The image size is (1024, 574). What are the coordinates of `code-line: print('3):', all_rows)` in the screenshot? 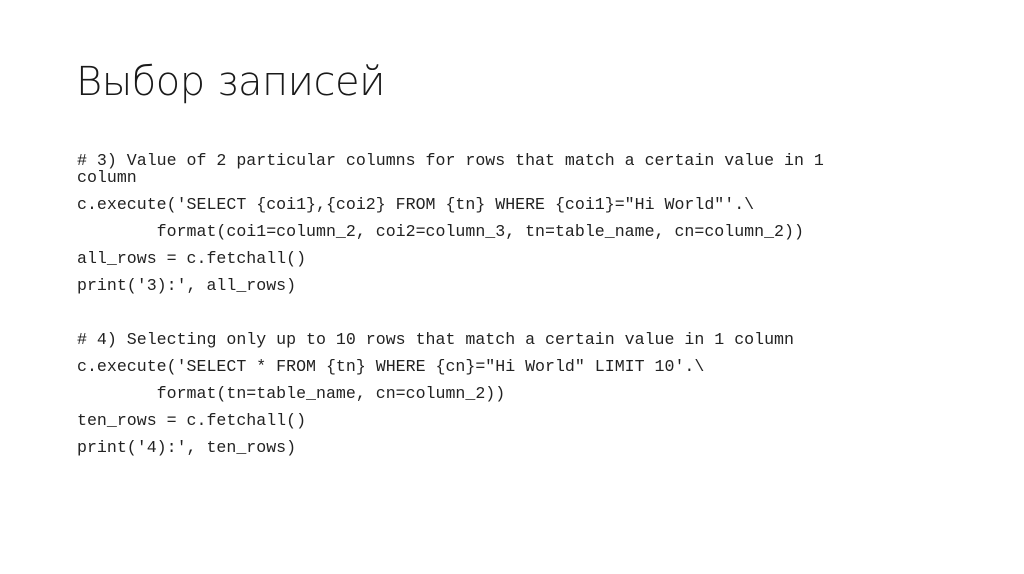 It's located at (187, 285).